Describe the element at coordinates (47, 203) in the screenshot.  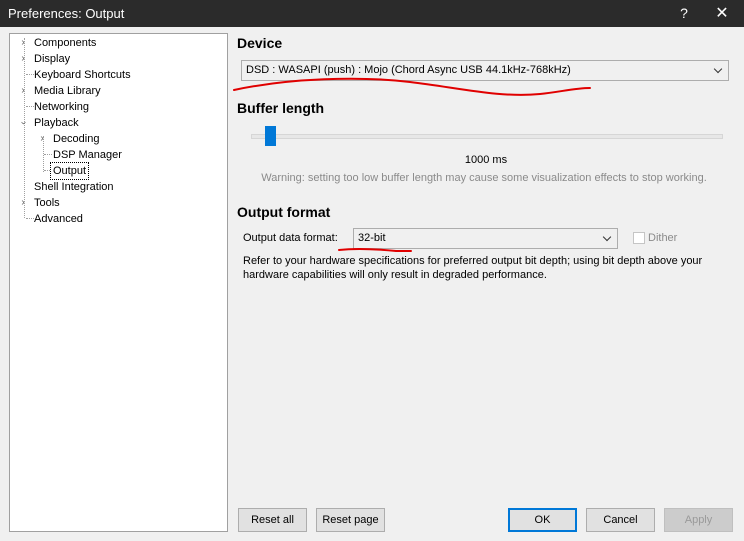
I see `tree-item-label: Tools` at that location.